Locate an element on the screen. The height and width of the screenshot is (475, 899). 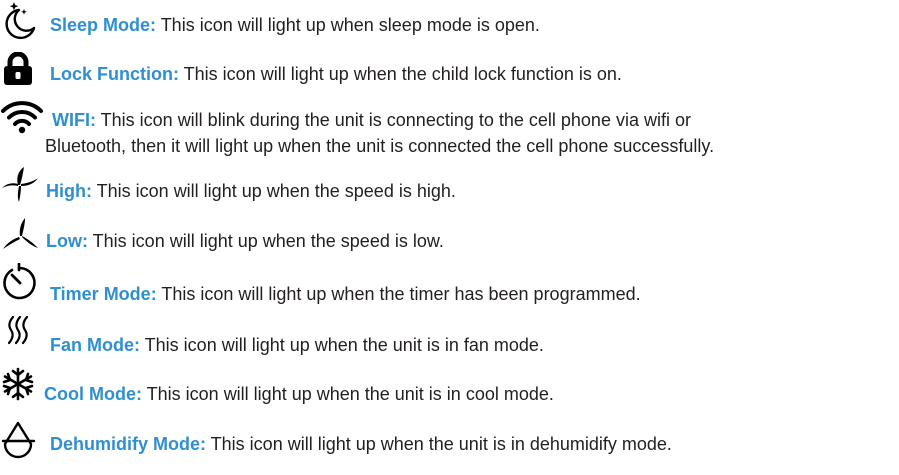
fan-mode-icon is located at coordinates (24, 334).